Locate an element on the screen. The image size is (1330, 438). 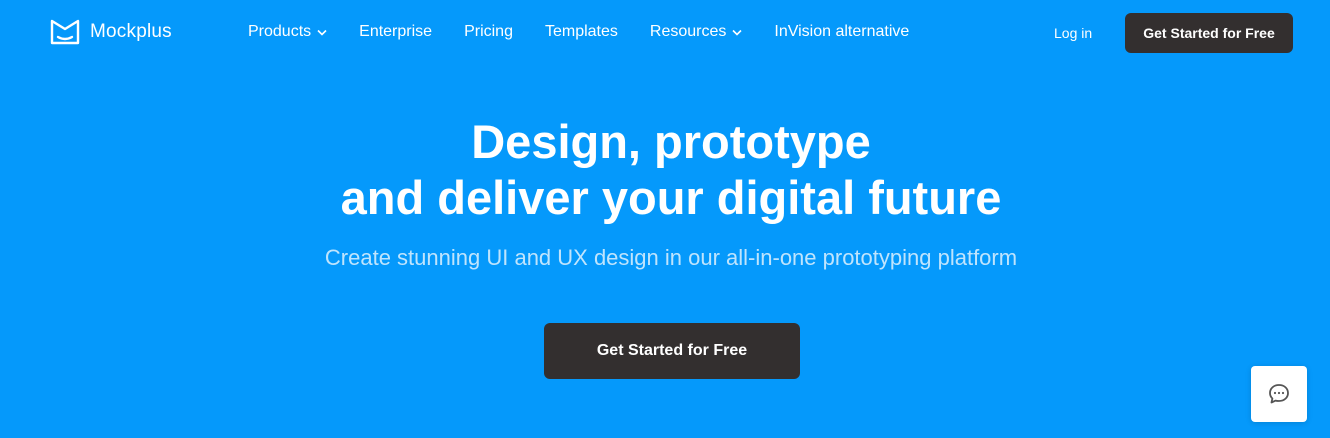
nav-item-label: Resources is located at coordinates (688, 31).